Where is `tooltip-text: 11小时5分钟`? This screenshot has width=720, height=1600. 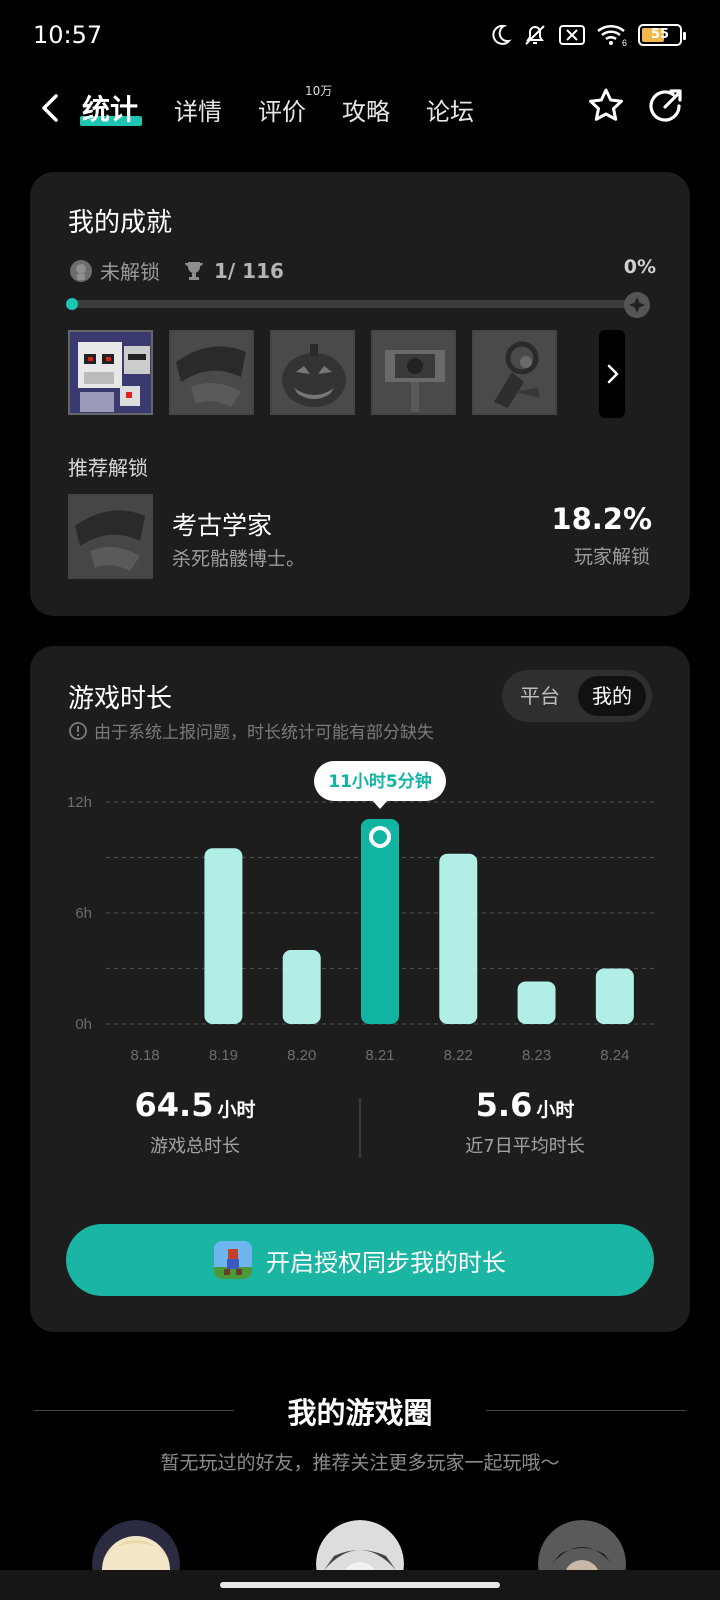
tooltip-text: 11小时5分钟 is located at coordinates (380, 781).